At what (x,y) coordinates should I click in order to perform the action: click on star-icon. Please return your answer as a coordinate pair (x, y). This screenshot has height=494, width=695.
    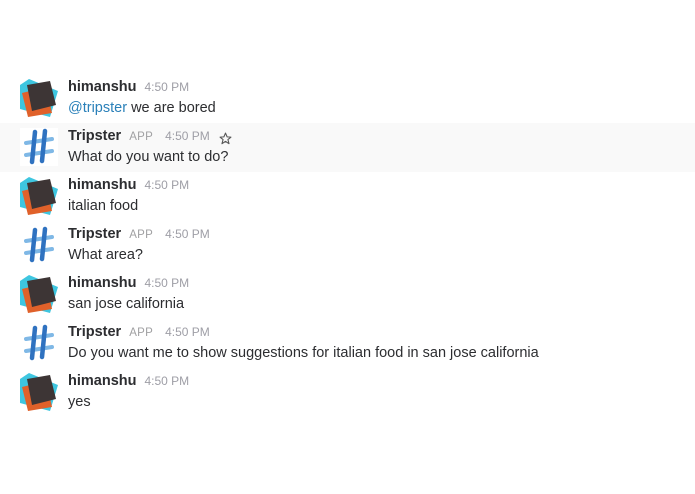
    Looking at the image, I should click on (225, 138).